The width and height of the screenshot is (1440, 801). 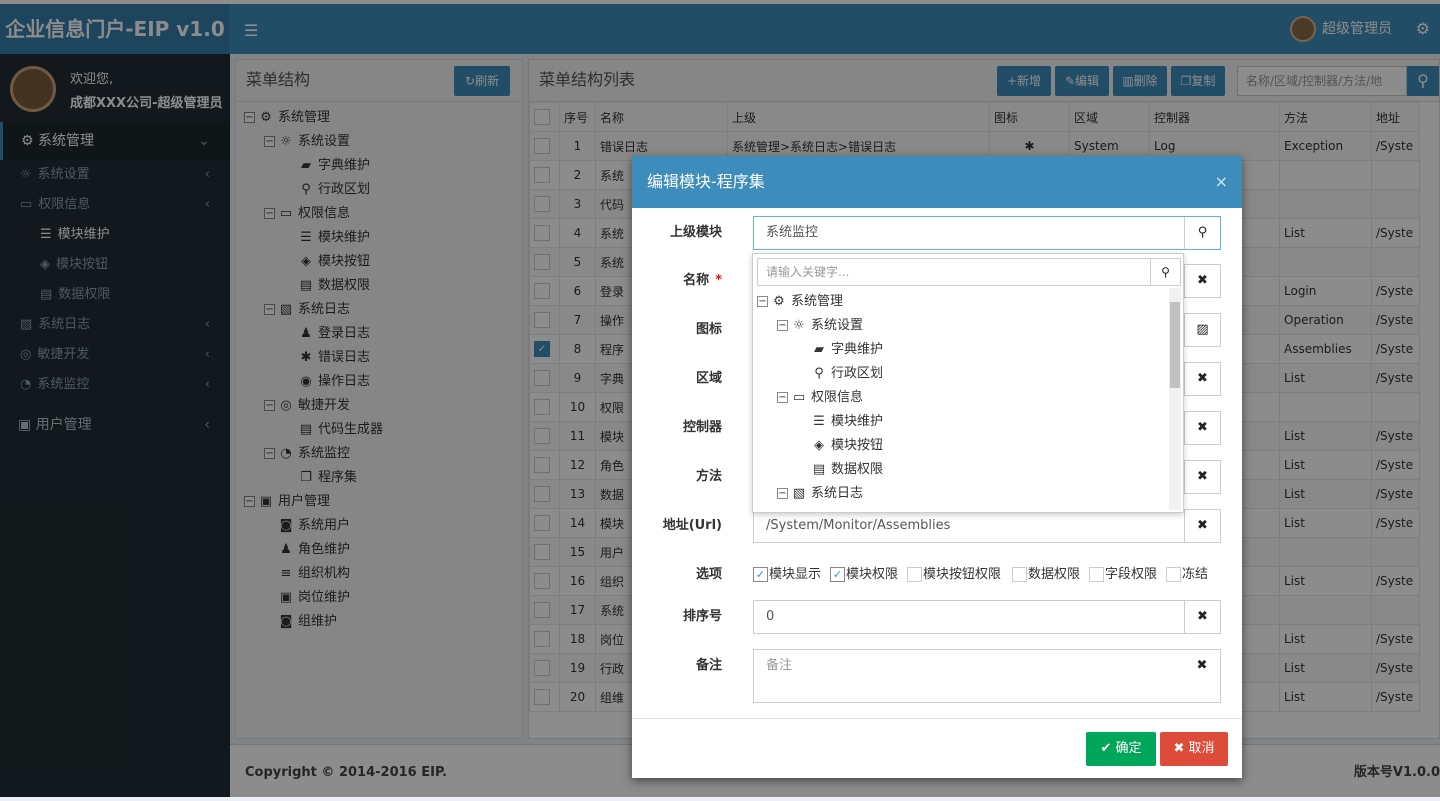 I want to click on tree-node: ⚲ 行政区划, so click(x=962, y=374).